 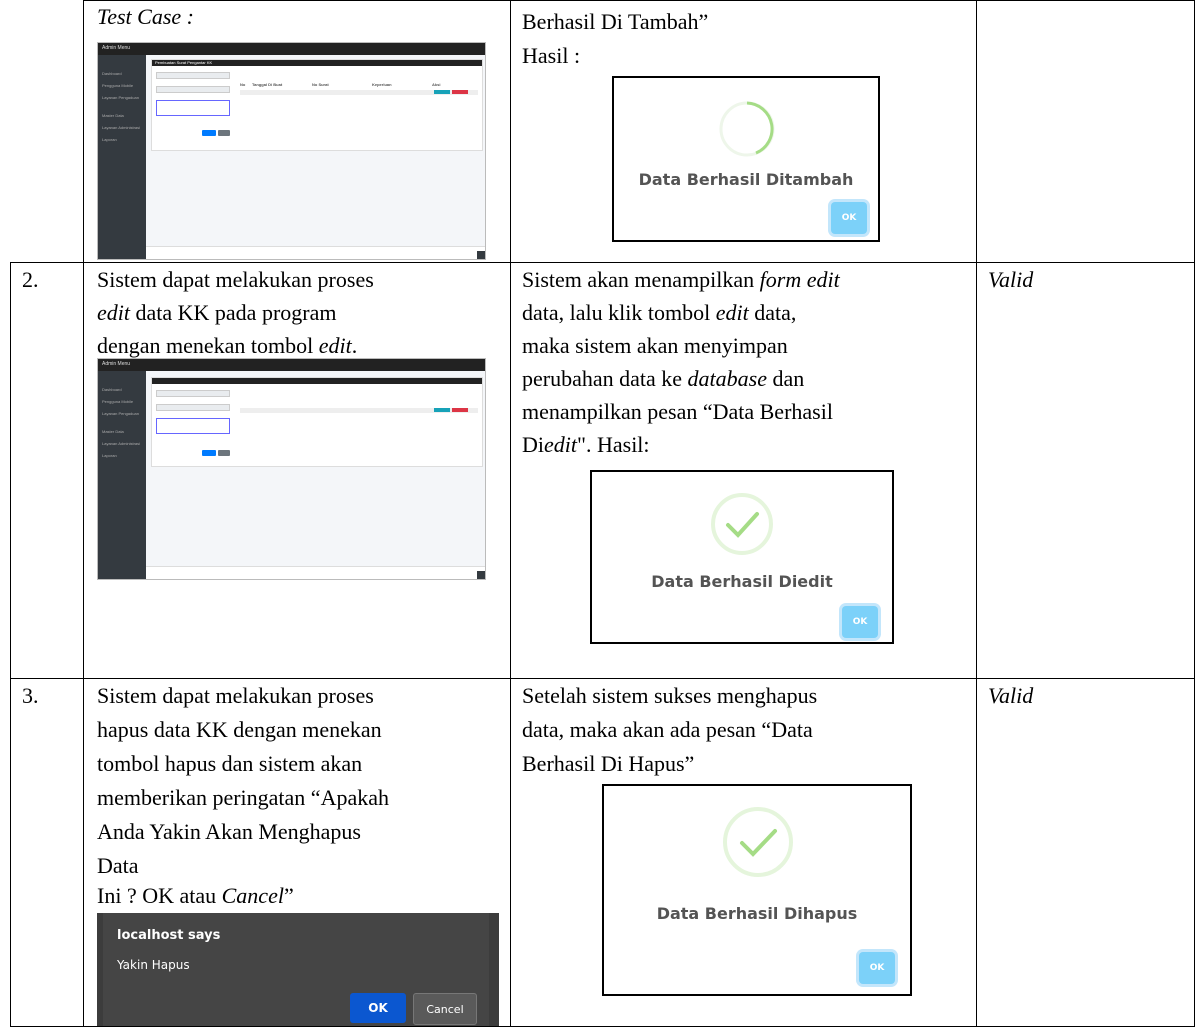 What do you see at coordinates (757, 890) in the screenshot?
I see `success-dialog-deleted: Data Berhasil Dihapus OK` at bounding box center [757, 890].